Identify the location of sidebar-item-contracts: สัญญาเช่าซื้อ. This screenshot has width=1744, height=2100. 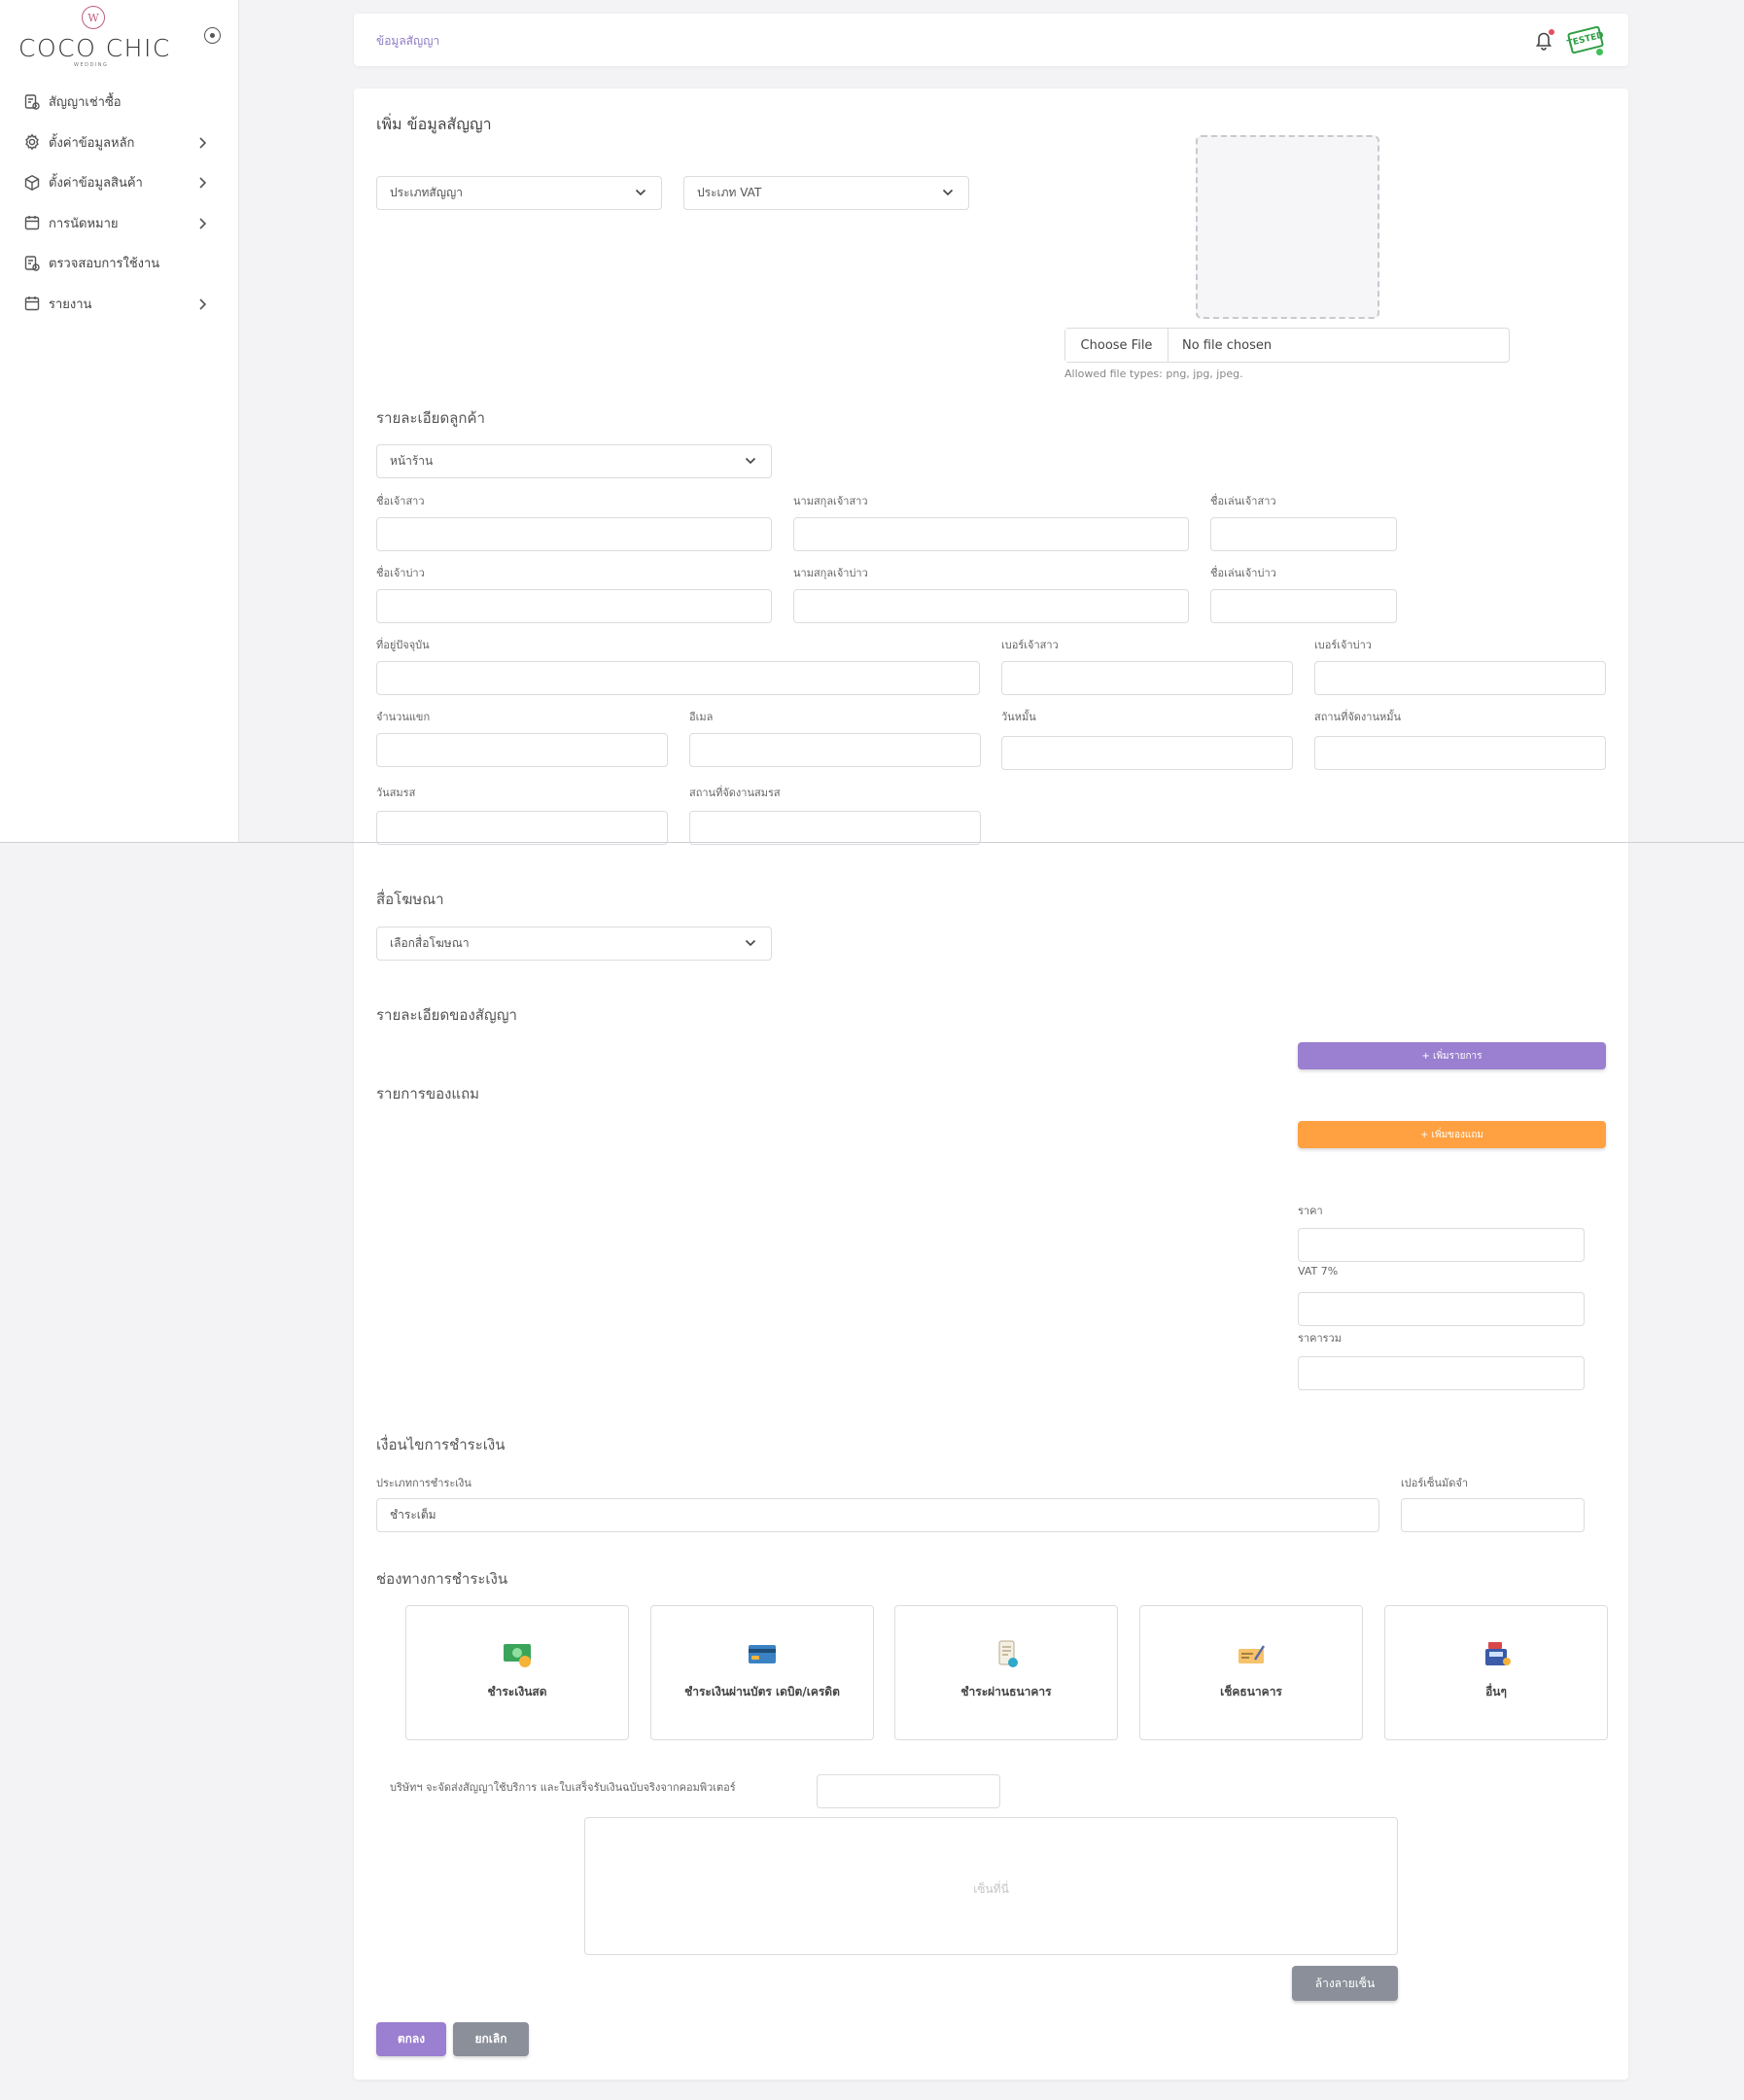
(119, 102).